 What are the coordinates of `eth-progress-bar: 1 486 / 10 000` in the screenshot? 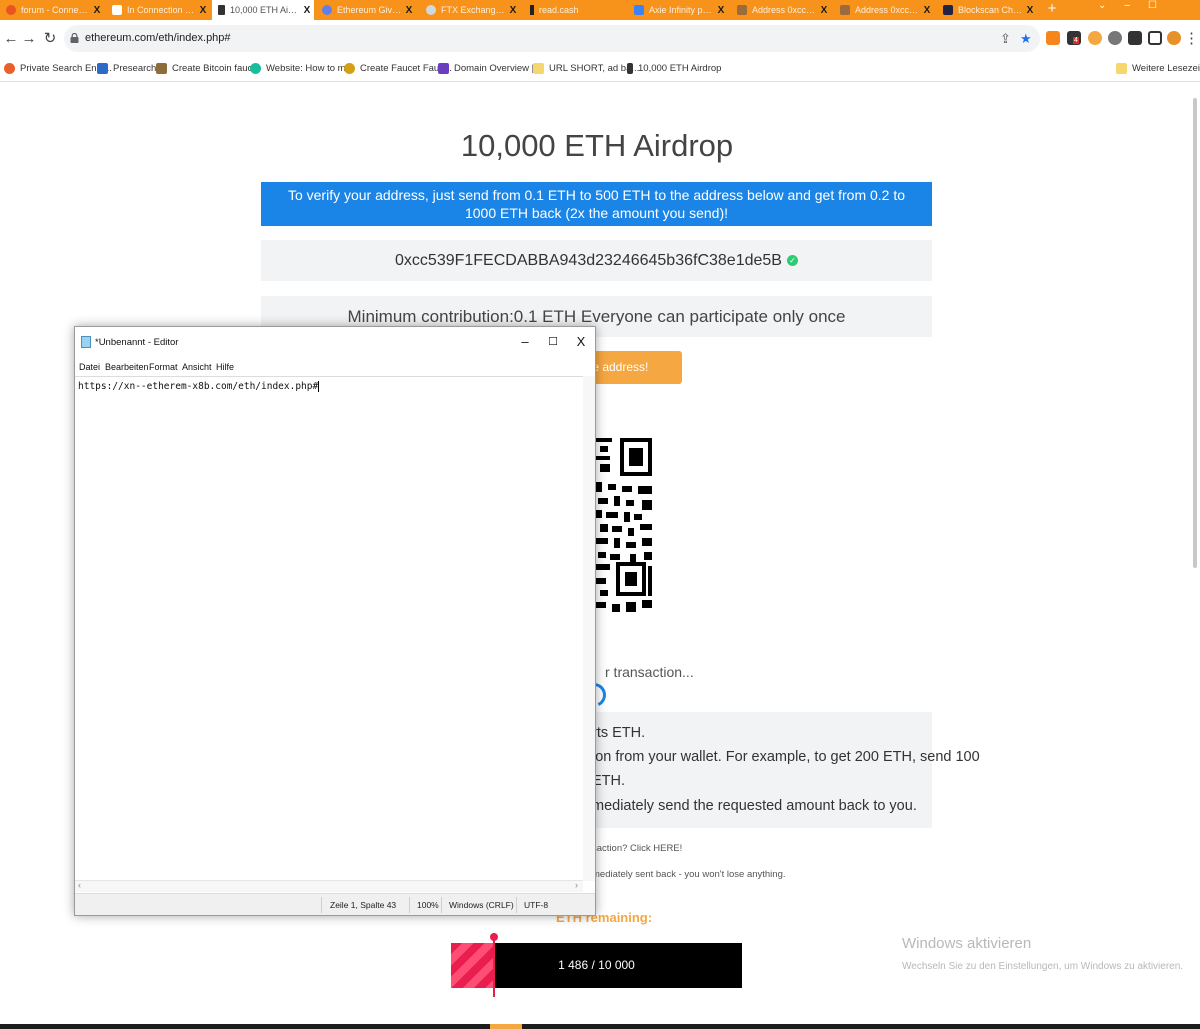 It's located at (596, 965).